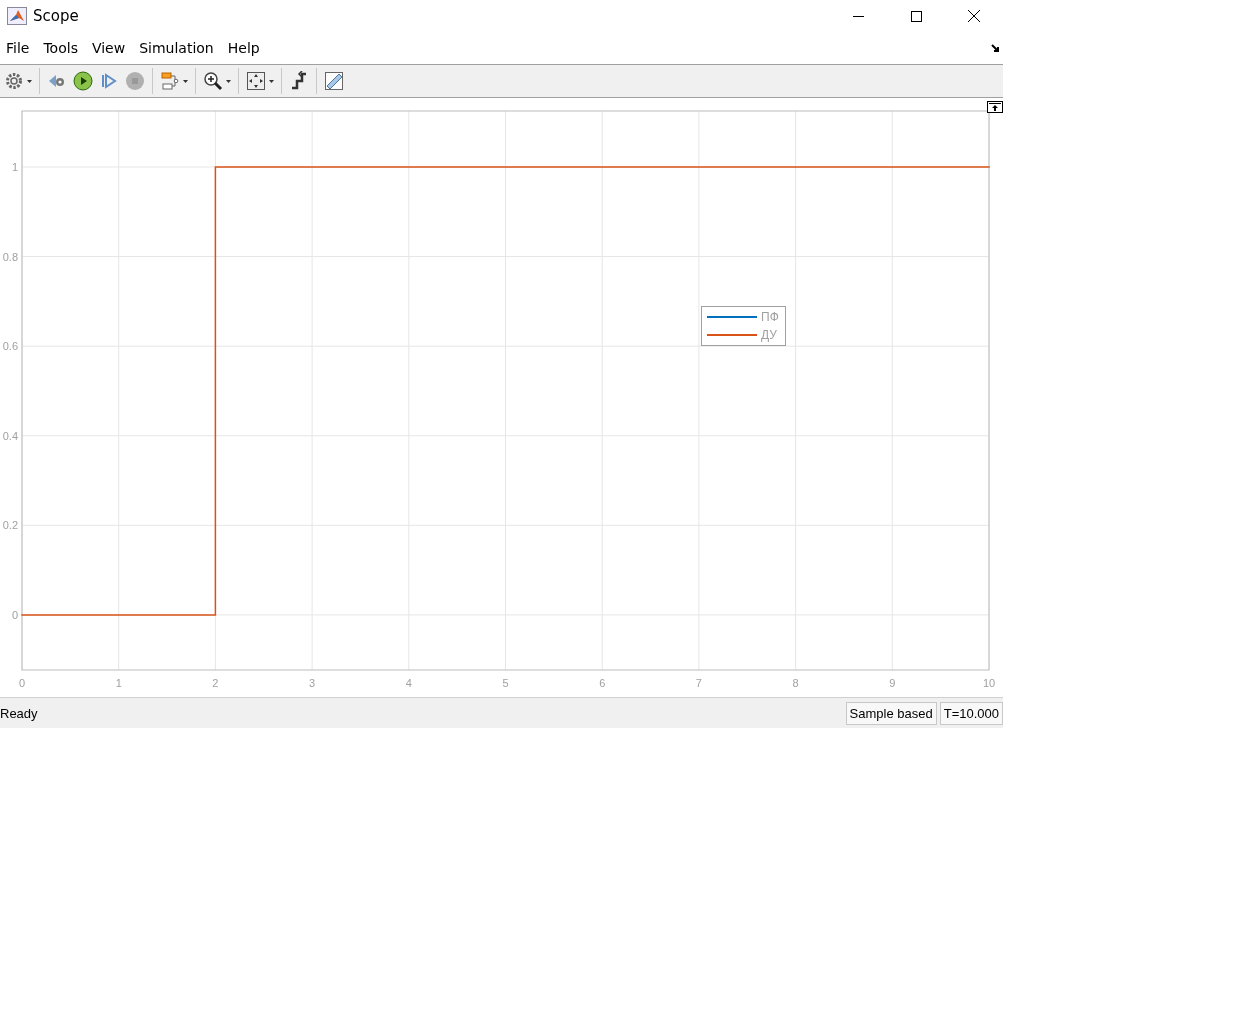 Image resolution: width=1251 pixels, height=1027 pixels. I want to click on x-tick-label: 7, so click(698, 683).